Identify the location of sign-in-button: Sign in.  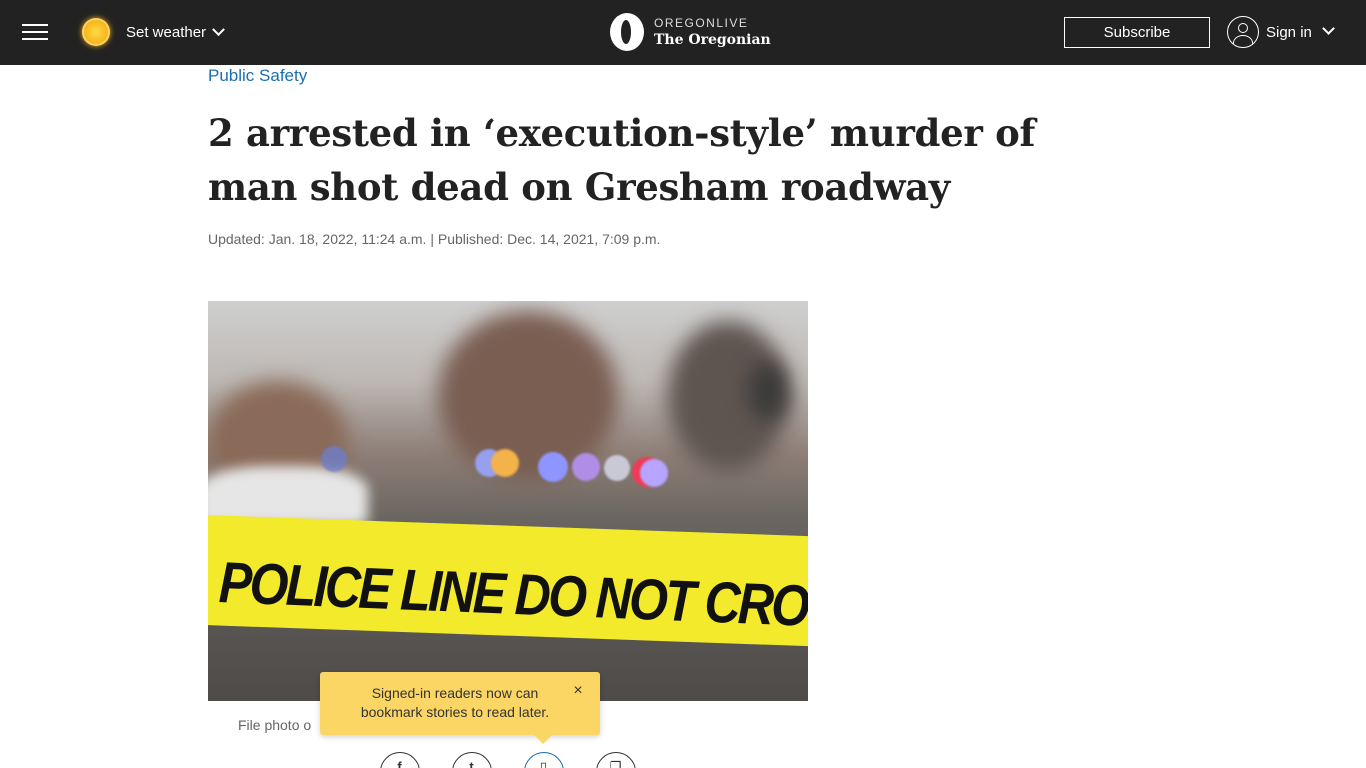
(1269, 32).